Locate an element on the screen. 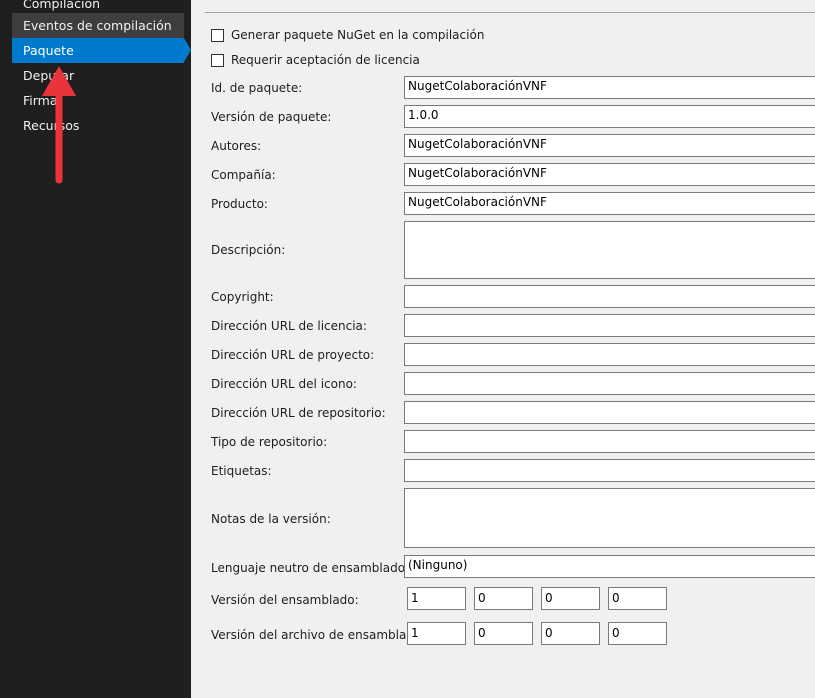 Image resolution: width=815 pixels, height=698 pixels. repository-url-label: Dirección URL de repositorio: is located at coordinates (298, 413).